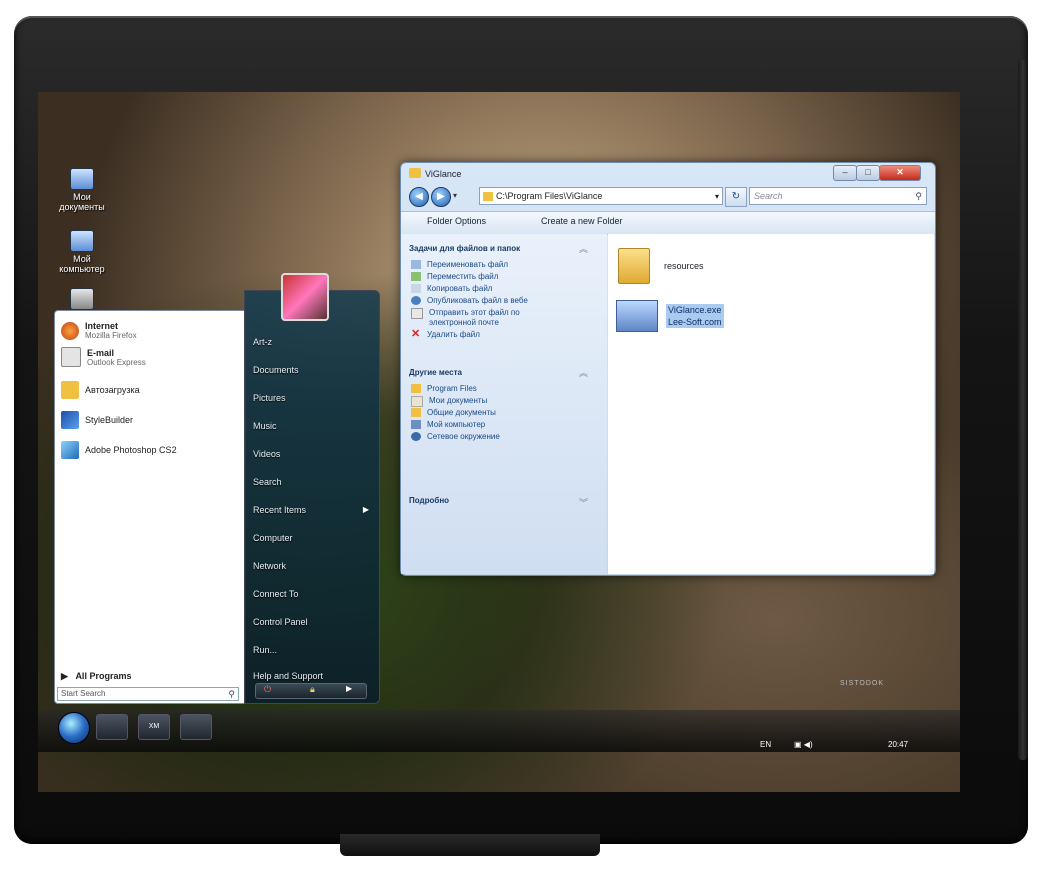 The width and height of the screenshot is (1040, 874). I want to click on start-link-documents: Documents, so click(276, 370).